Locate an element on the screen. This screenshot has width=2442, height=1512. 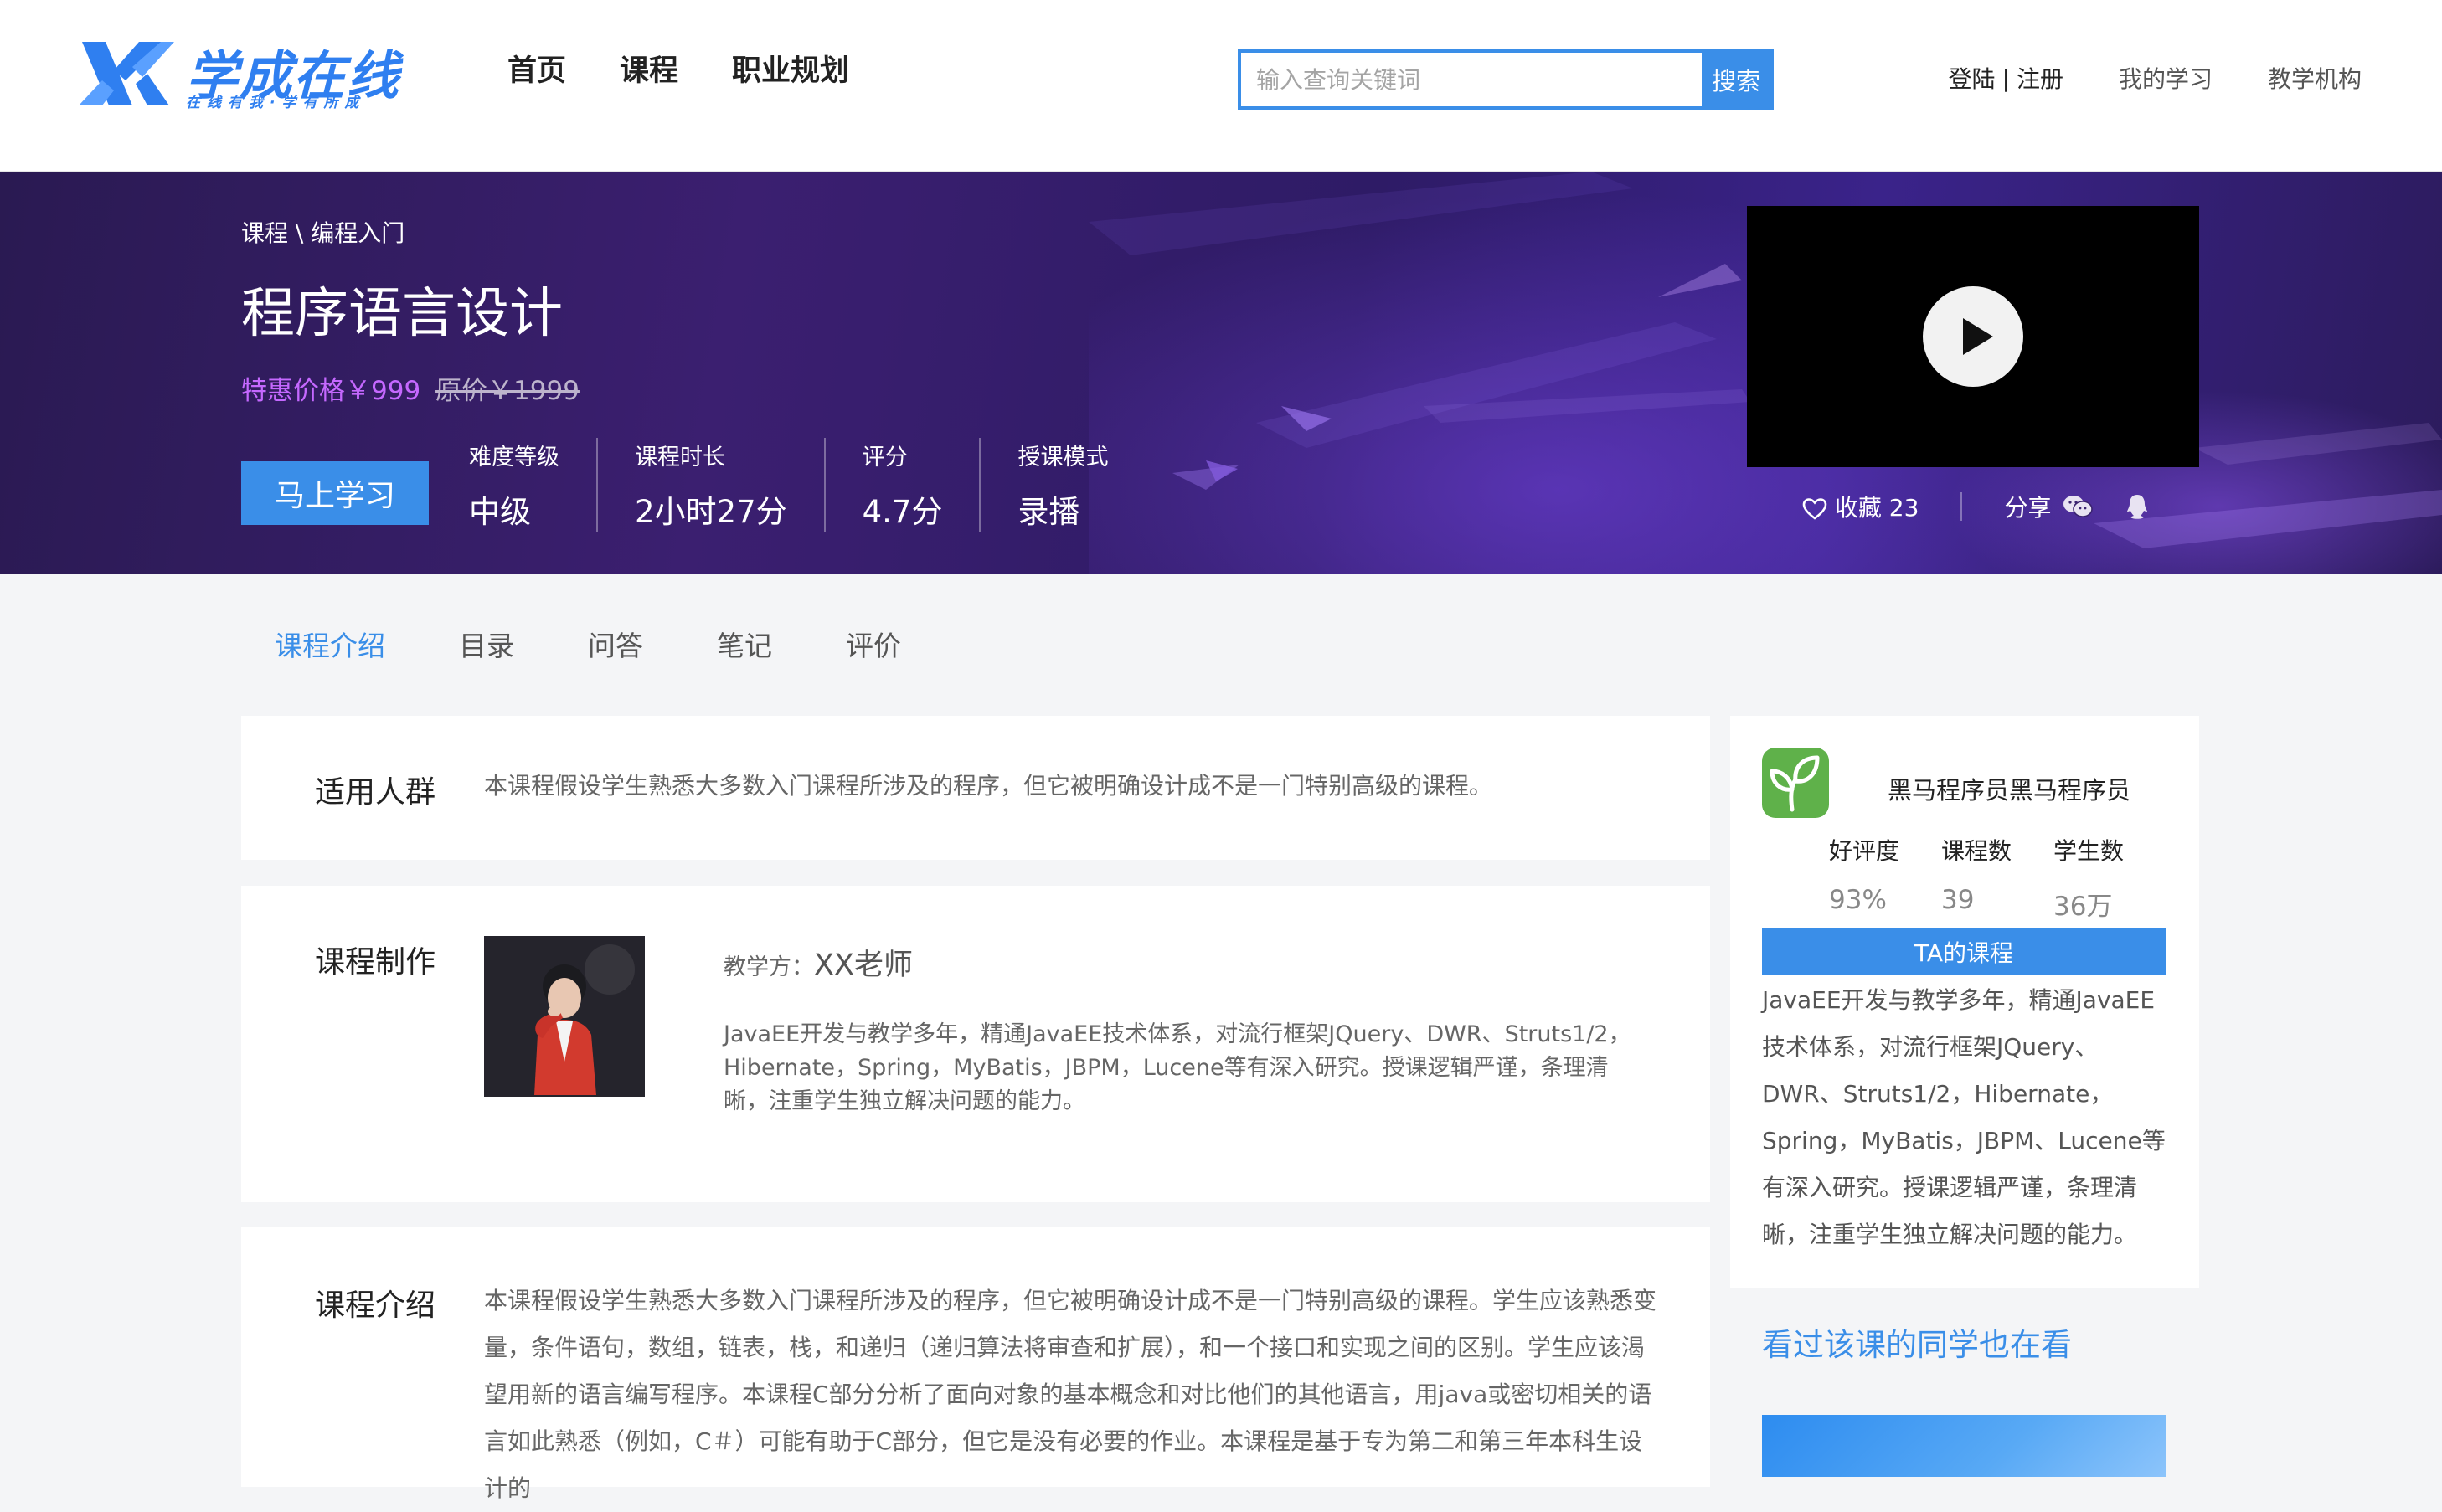
stat-value: 2小时27分 is located at coordinates (711, 512).